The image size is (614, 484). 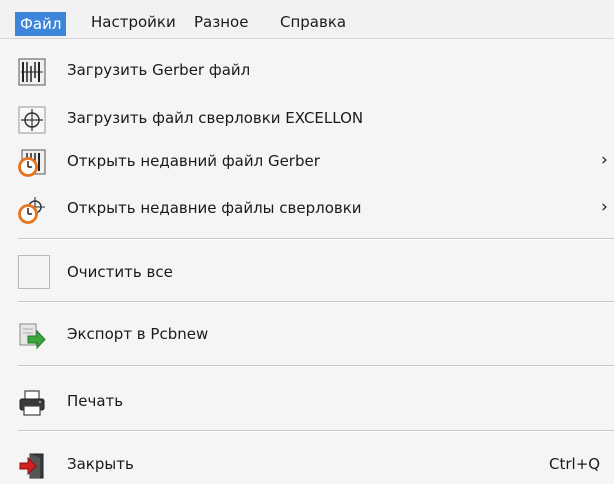 I want to click on menu-item-label: Печать, so click(x=95, y=401).